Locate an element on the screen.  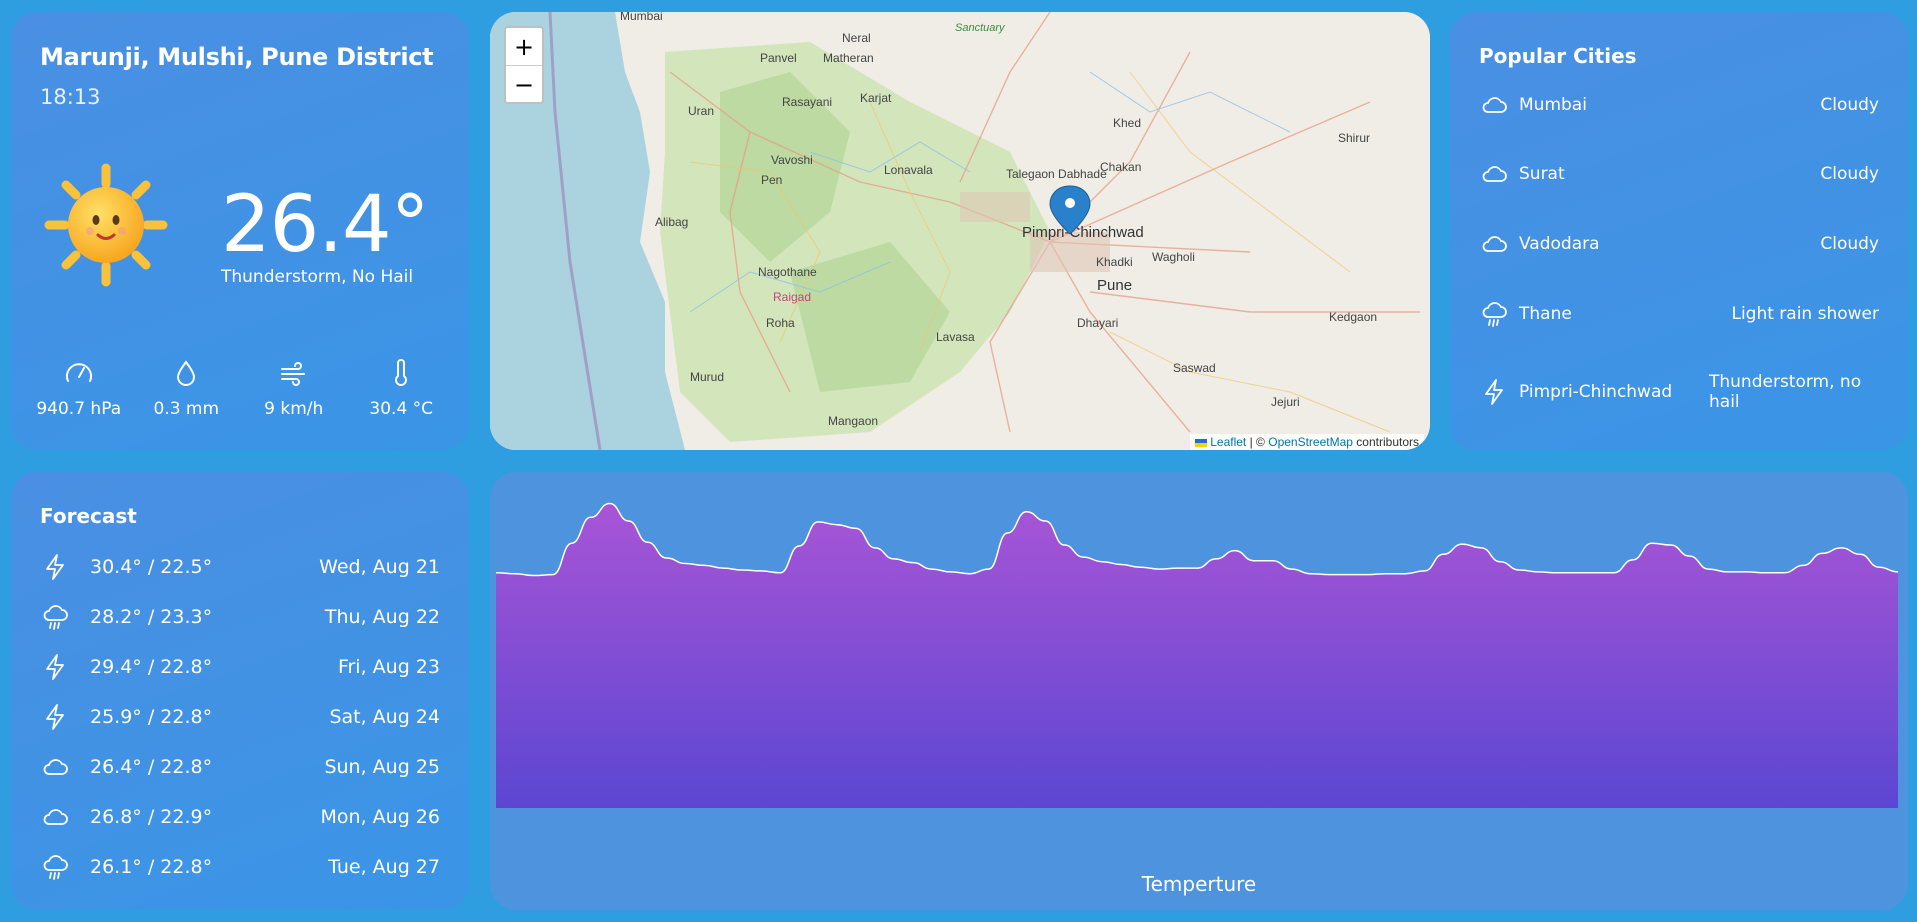
map-attribution: Leaflet | © OpenStreetMap contributors is located at coordinates (1306, 442).